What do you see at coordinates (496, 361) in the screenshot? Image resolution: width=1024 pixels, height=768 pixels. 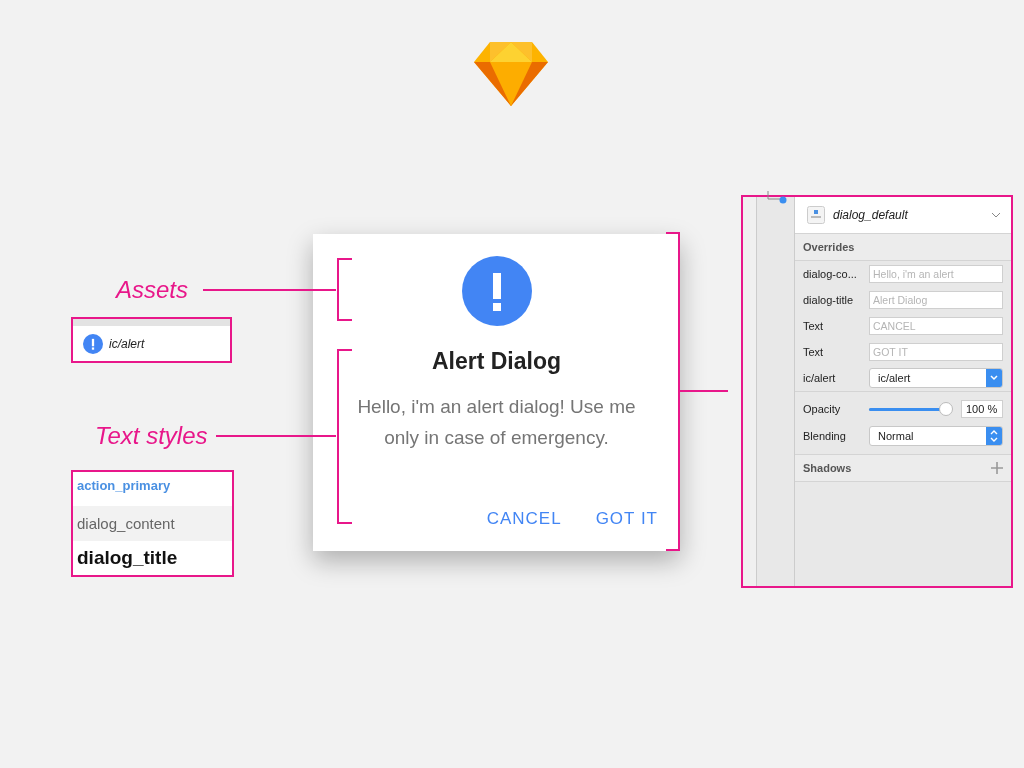 I see `dialog-title: Alert Dialog` at bounding box center [496, 361].